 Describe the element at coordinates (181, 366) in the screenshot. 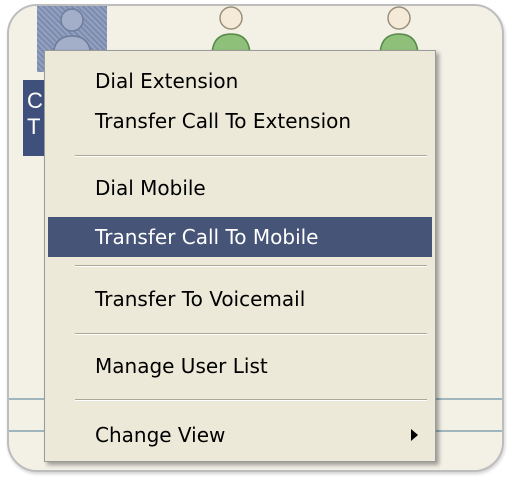

I see `menu-item-label: Manage User List` at that location.